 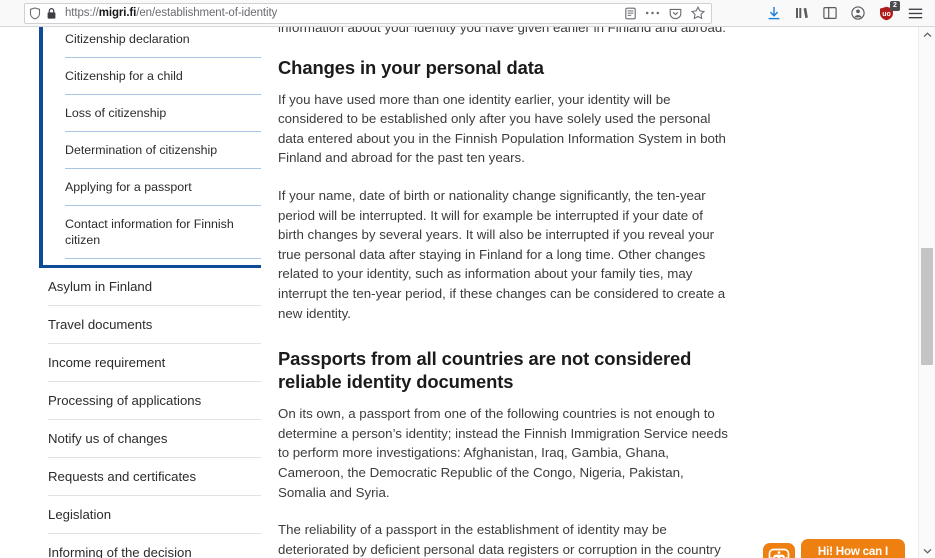 I want to click on subnav-spacer, so click(x=152, y=262).